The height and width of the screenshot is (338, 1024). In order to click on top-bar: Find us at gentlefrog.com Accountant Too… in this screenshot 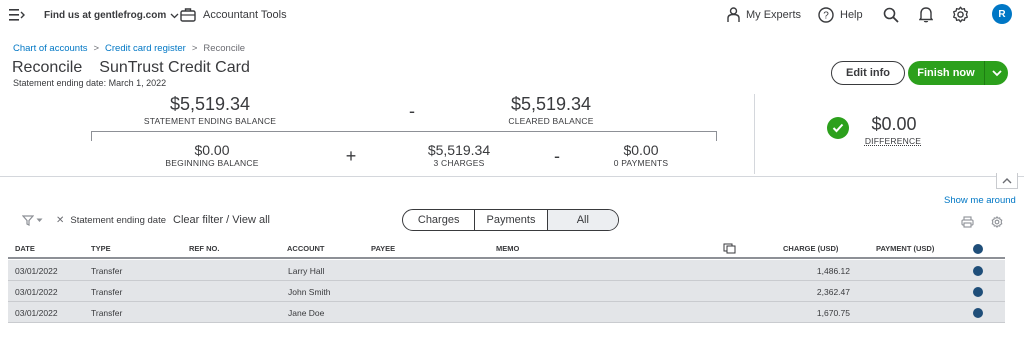, I will do `click(512, 16)`.